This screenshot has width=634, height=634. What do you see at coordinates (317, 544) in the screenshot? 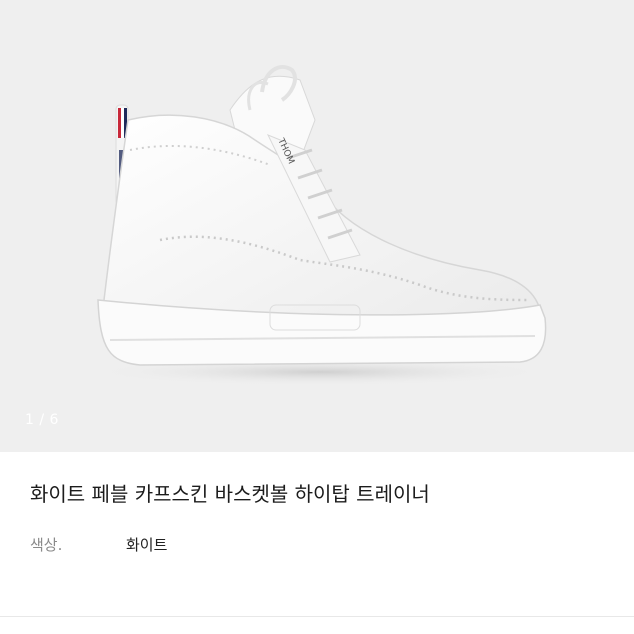
I see `color-option-row: 색상. 화이트` at bounding box center [317, 544].